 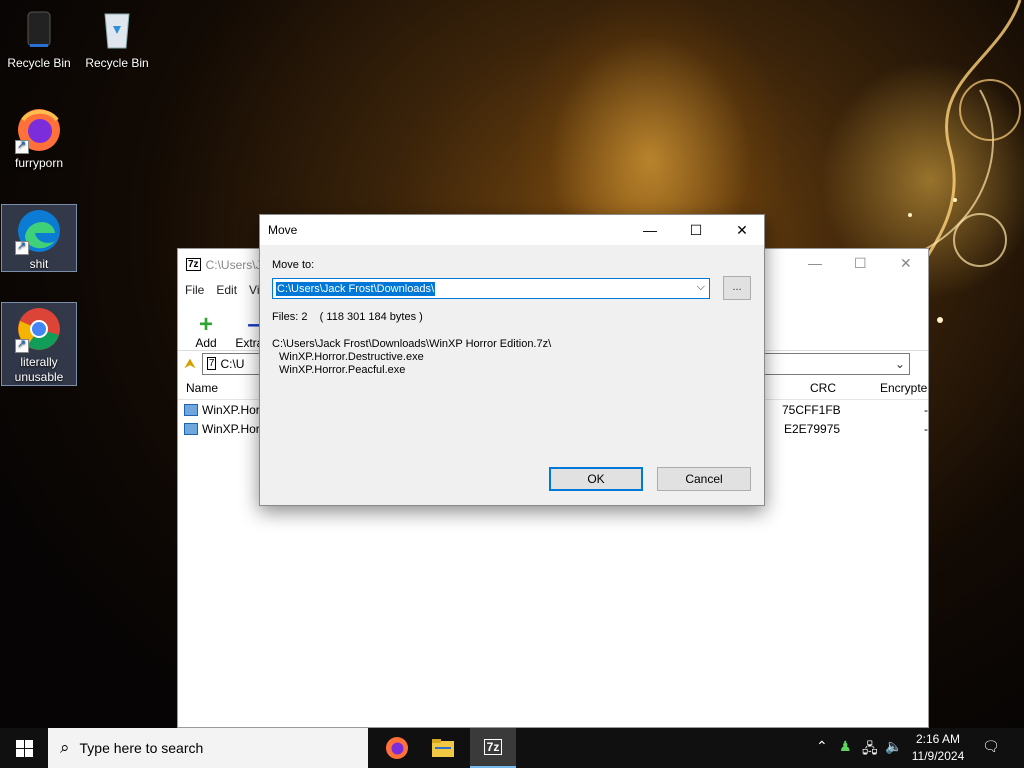 I want to click on dialog-titlebar: Move — ☐ ✕, so click(x=512, y=230).